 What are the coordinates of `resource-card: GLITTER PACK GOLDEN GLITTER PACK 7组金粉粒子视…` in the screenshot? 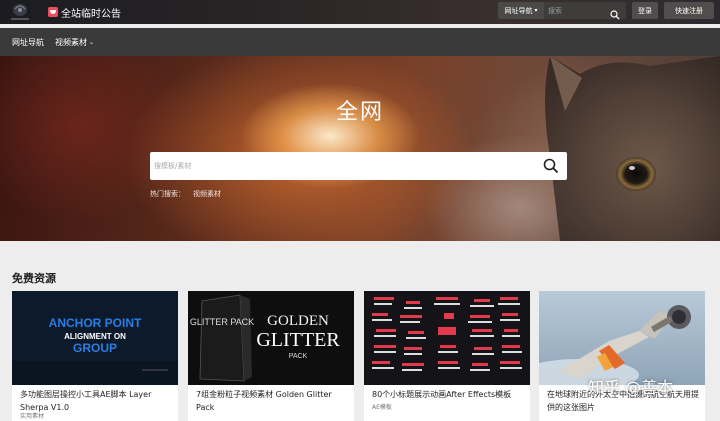 It's located at (271, 356).